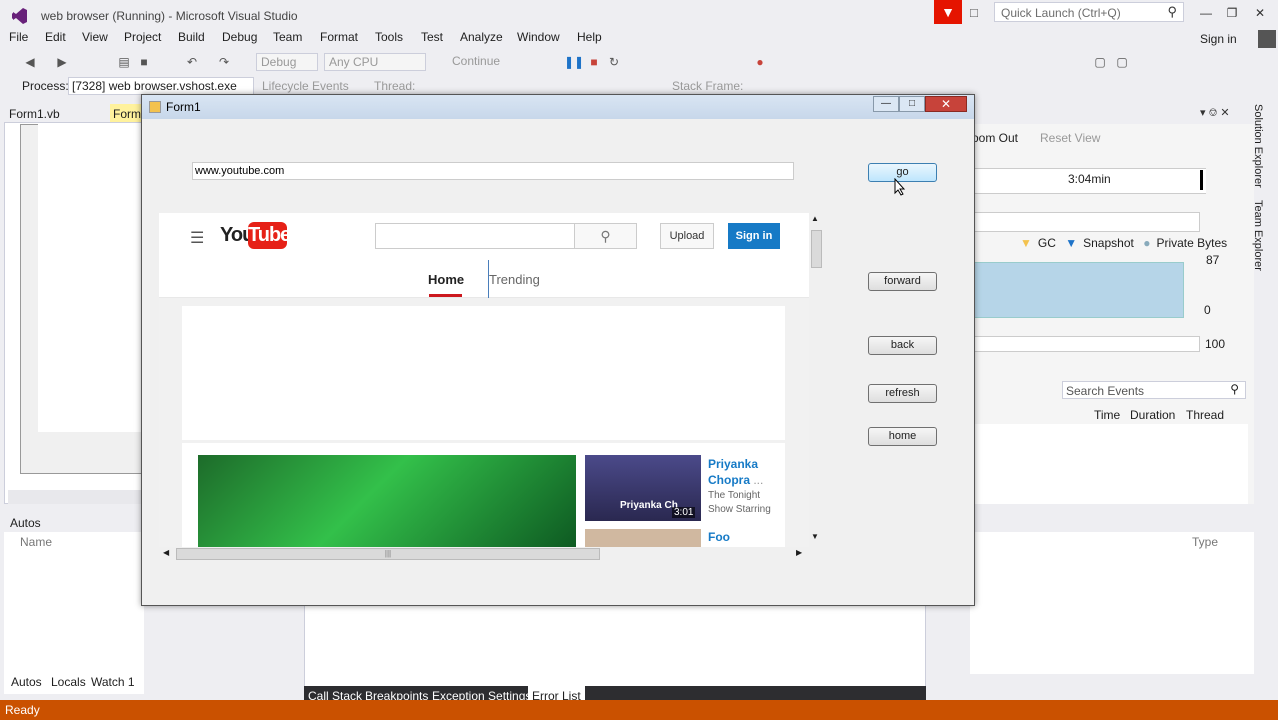 The image size is (1278, 720). What do you see at coordinates (34, 114) in the screenshot?
I see `tab-label: Form1.vb` at bounding box center [34, 114].